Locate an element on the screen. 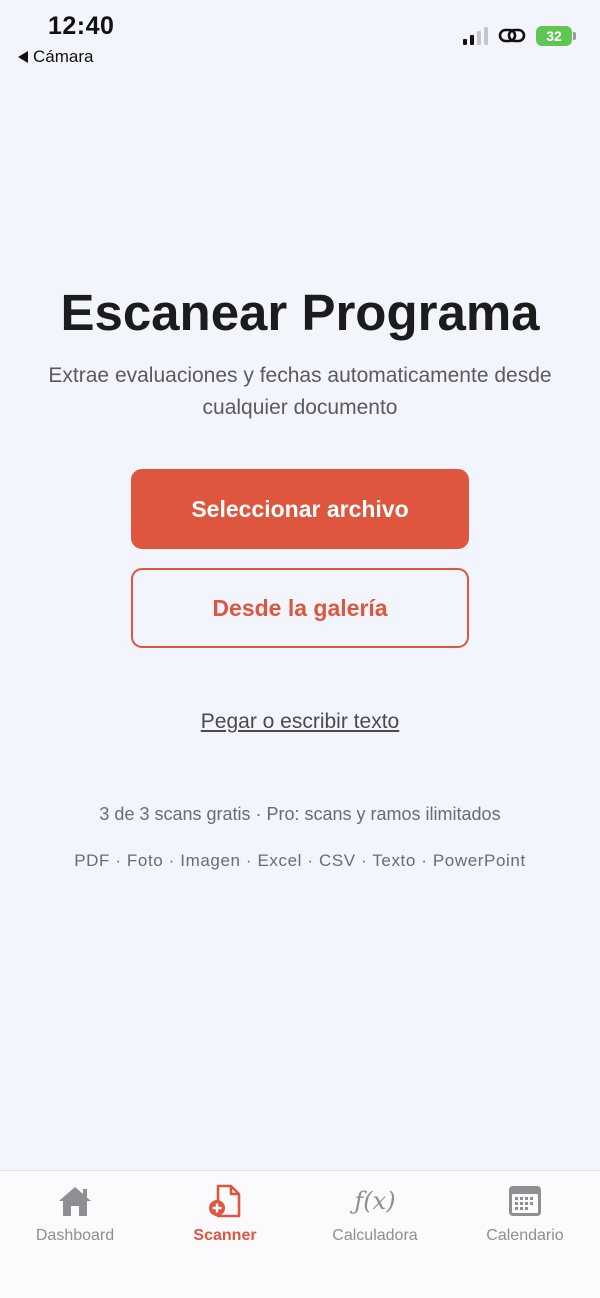 This screenshot has width=600, height=1298. tab-calendario: Calendario is located at coordinates (525, 1214).